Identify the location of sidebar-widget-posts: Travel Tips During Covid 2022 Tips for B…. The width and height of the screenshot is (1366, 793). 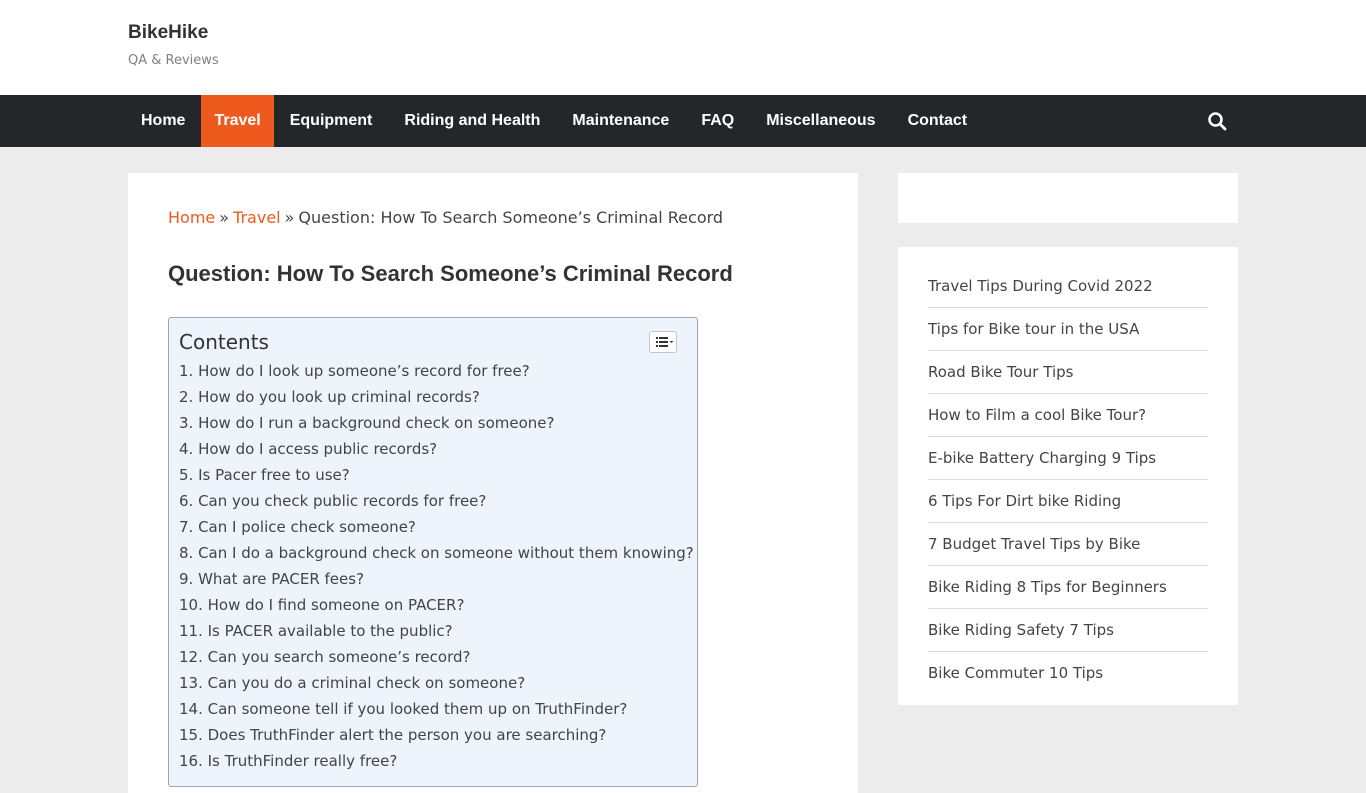
(1068, 476).